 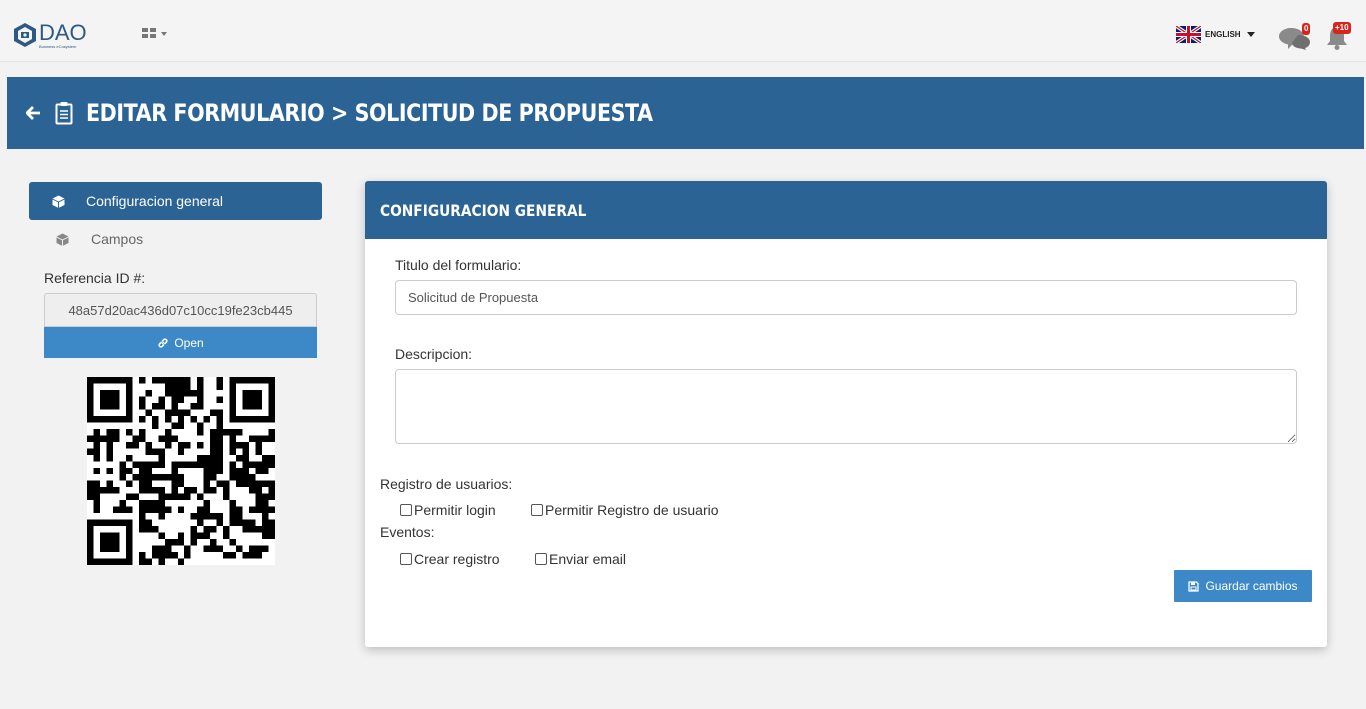 I want to click on checkbox-label: Crear registro, so click(x=457, y=559).